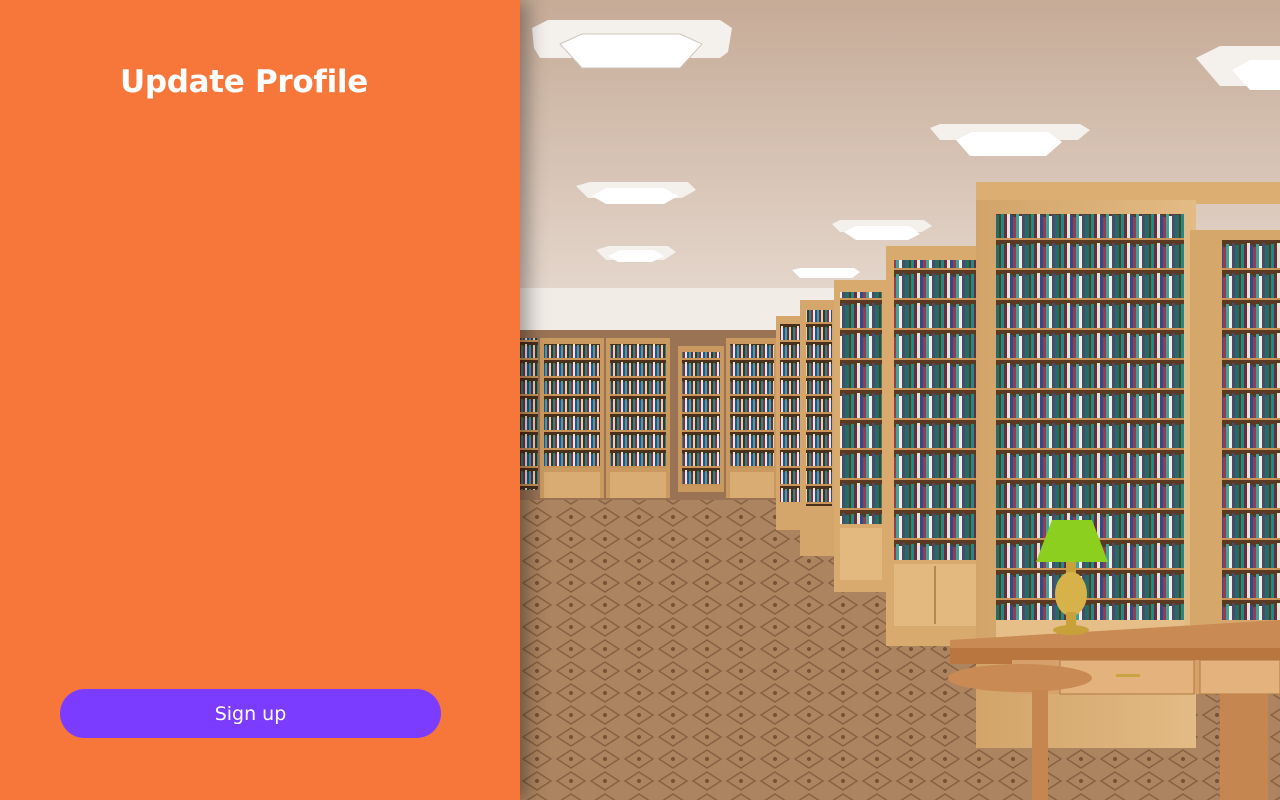 The image size is (1280, 800). I want to click on page-title: Update Profile, so click(244, 82).